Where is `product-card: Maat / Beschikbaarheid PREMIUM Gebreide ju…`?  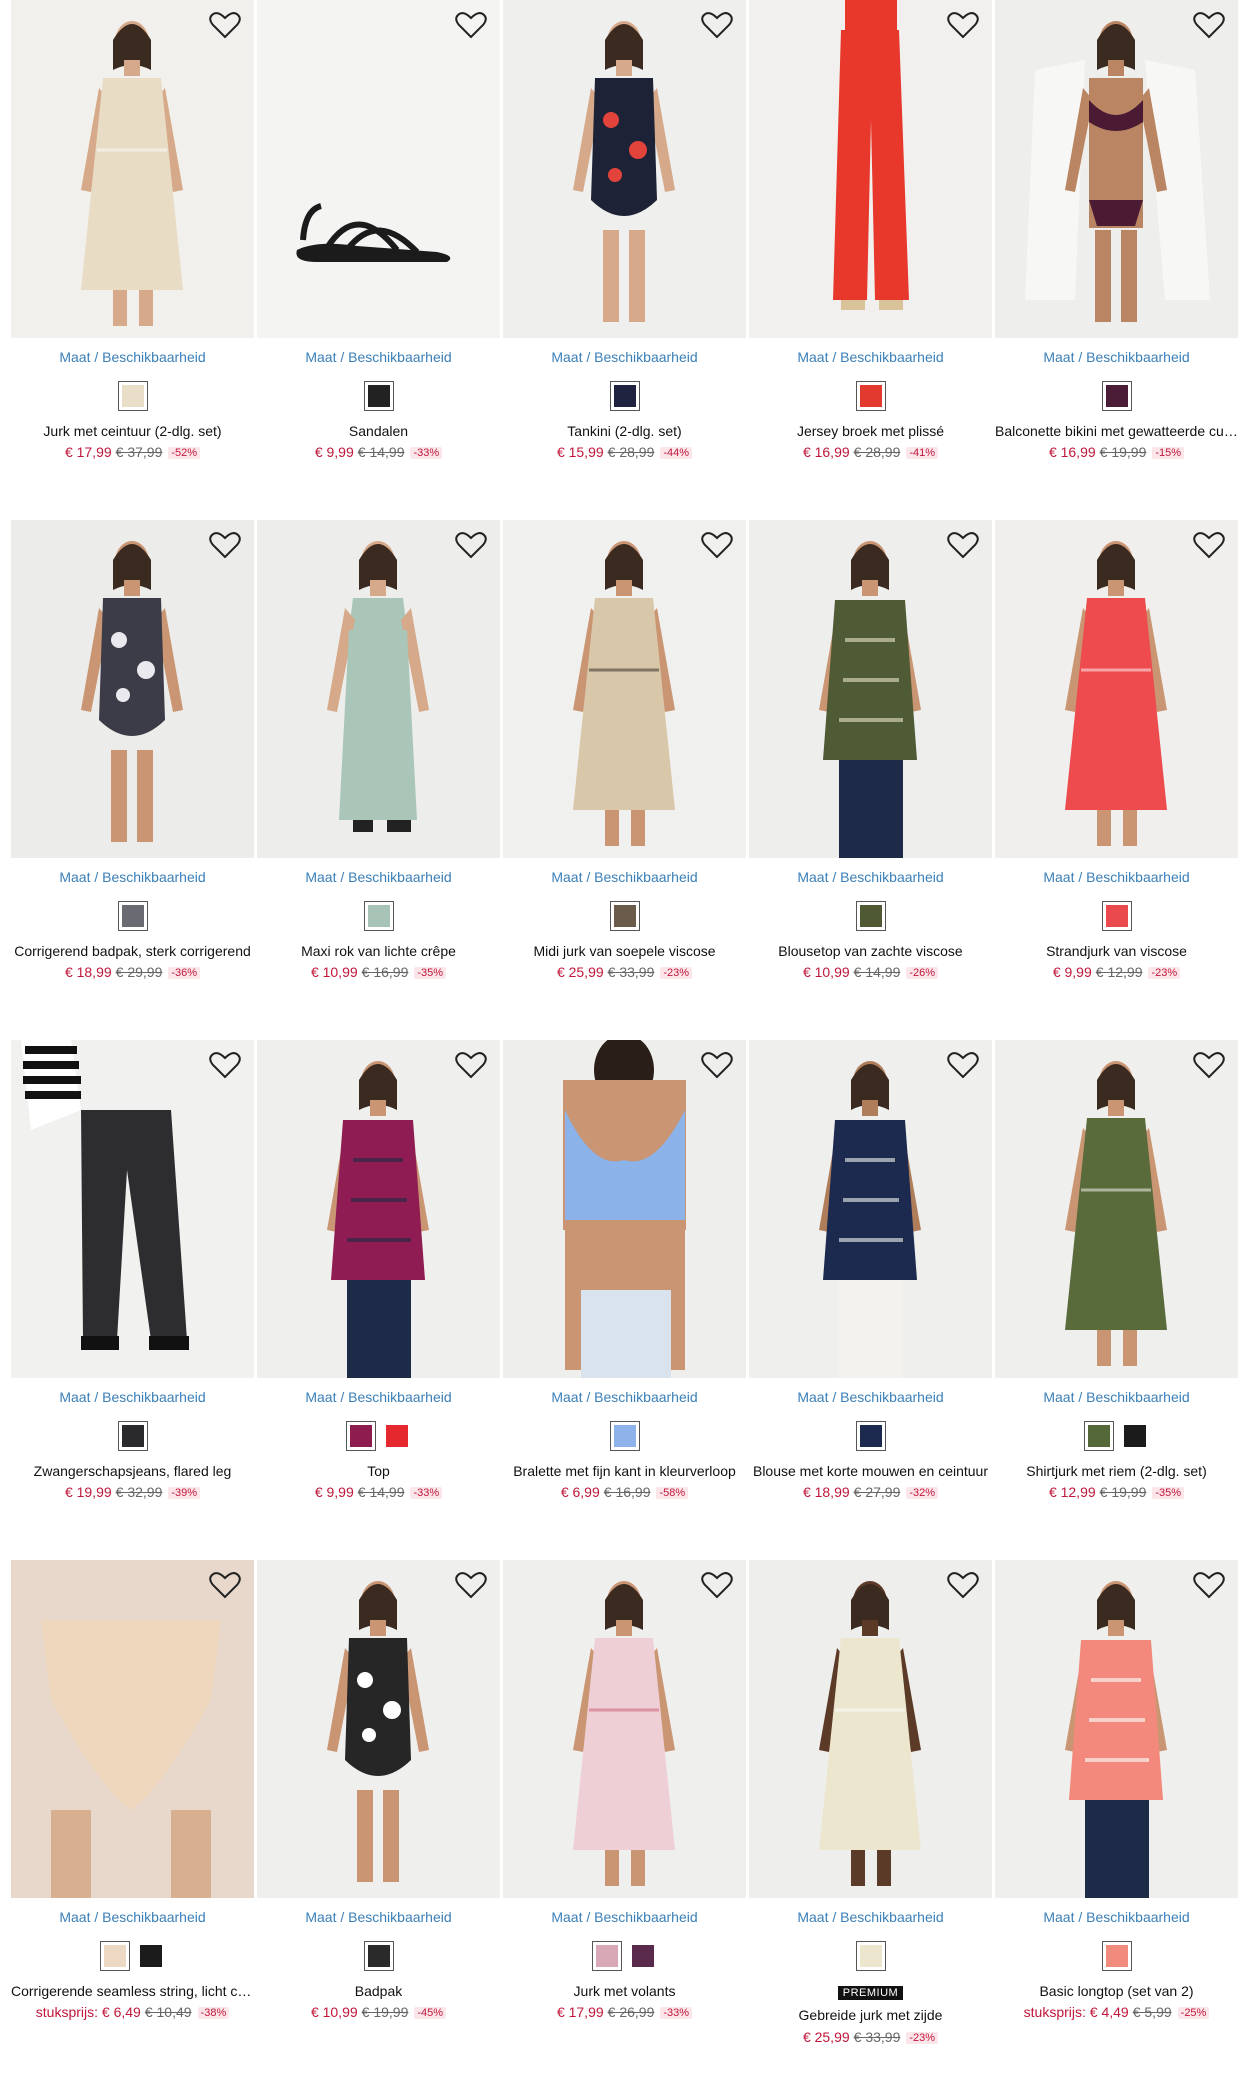
product-card: Maat / Beschikbaarheid PREMIUM Gebreide ju… is located at coordinates (870, 1820).